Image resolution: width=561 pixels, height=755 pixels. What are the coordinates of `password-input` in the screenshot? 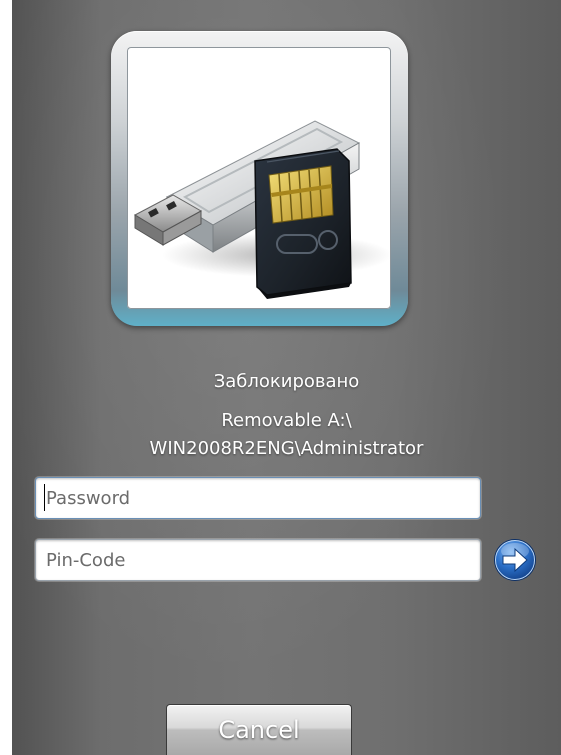 It's located at (258, 498).